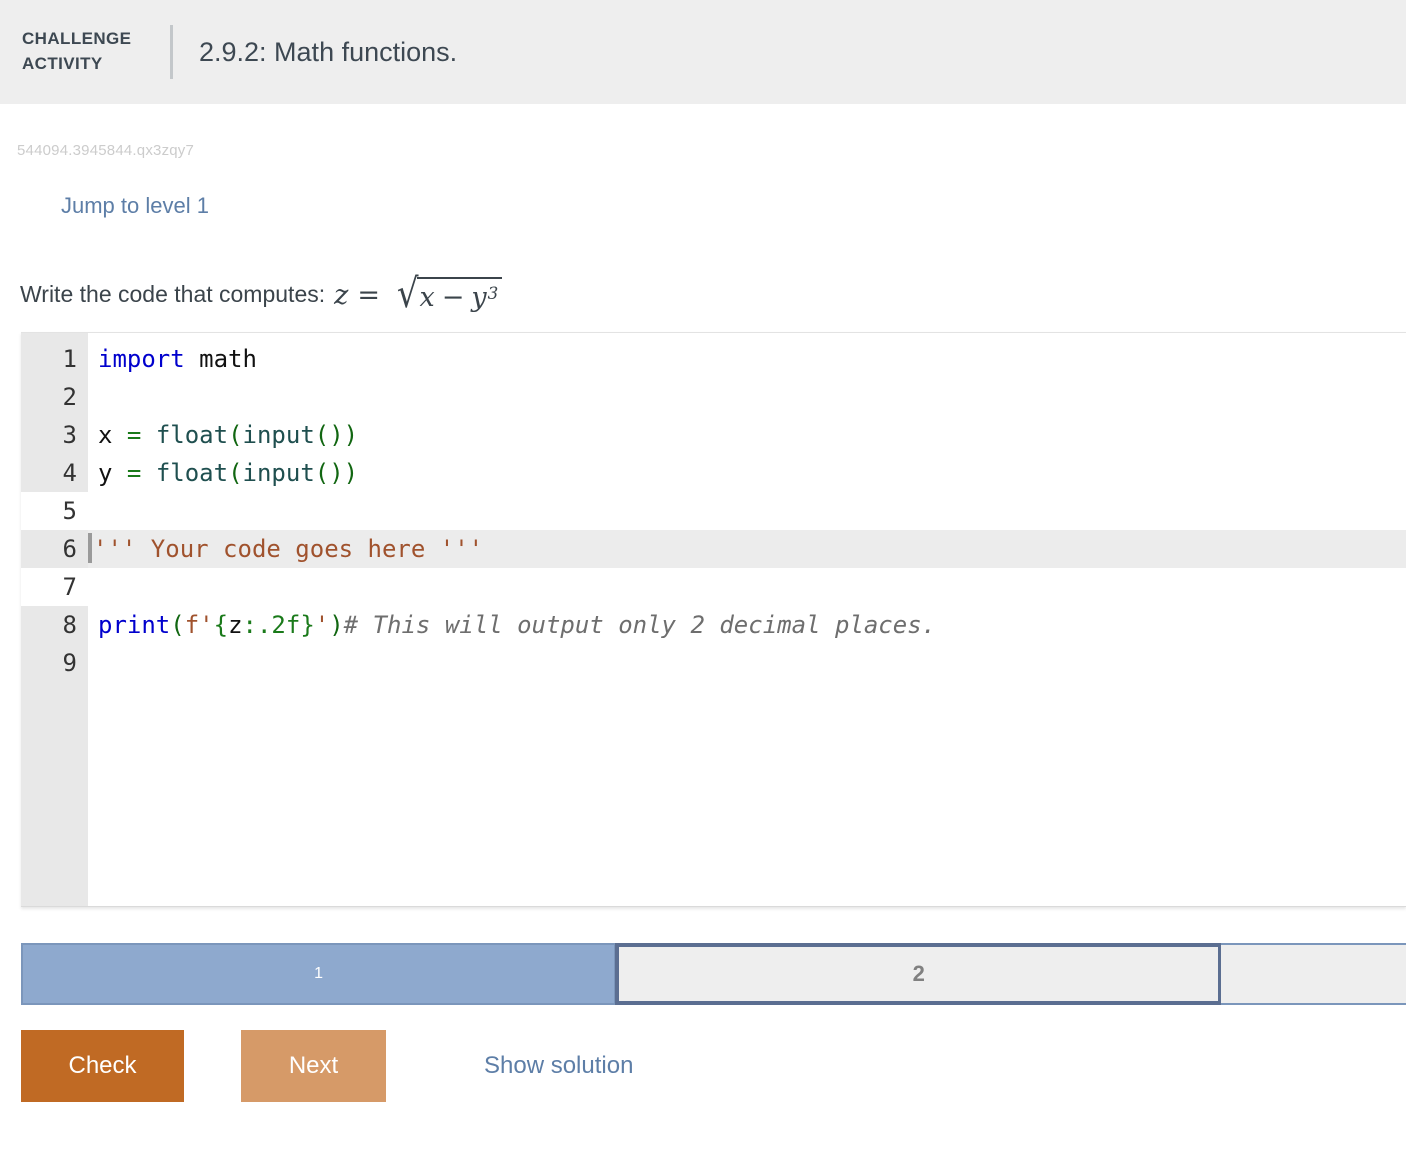 The height and width of the screenshot is (1176, 1406). What do you see at coordinates (69, 473) in the screenshot?
I see `line-number: 4` at bounding box center [69, 473].